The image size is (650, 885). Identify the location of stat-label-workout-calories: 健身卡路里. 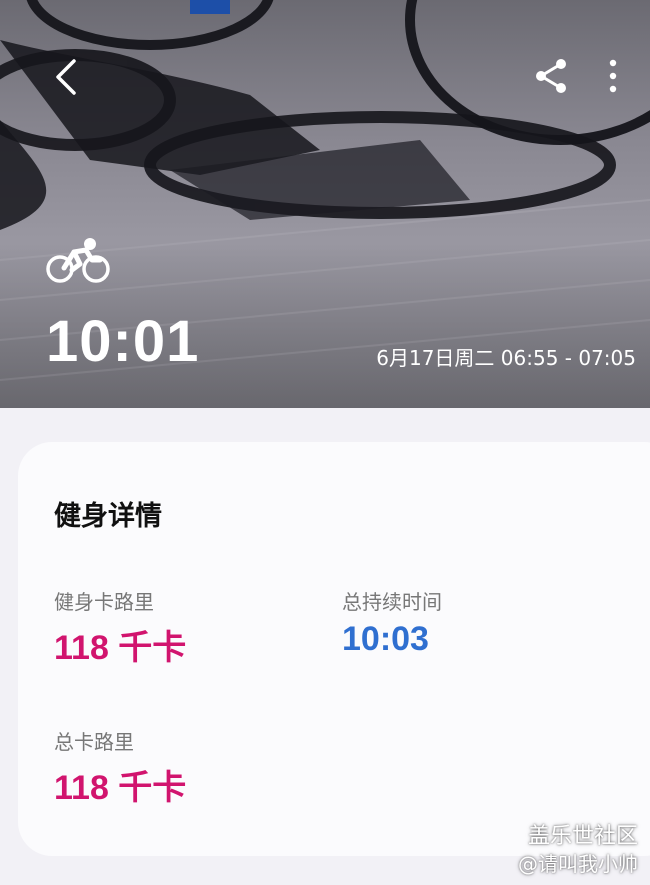
(104, 602).